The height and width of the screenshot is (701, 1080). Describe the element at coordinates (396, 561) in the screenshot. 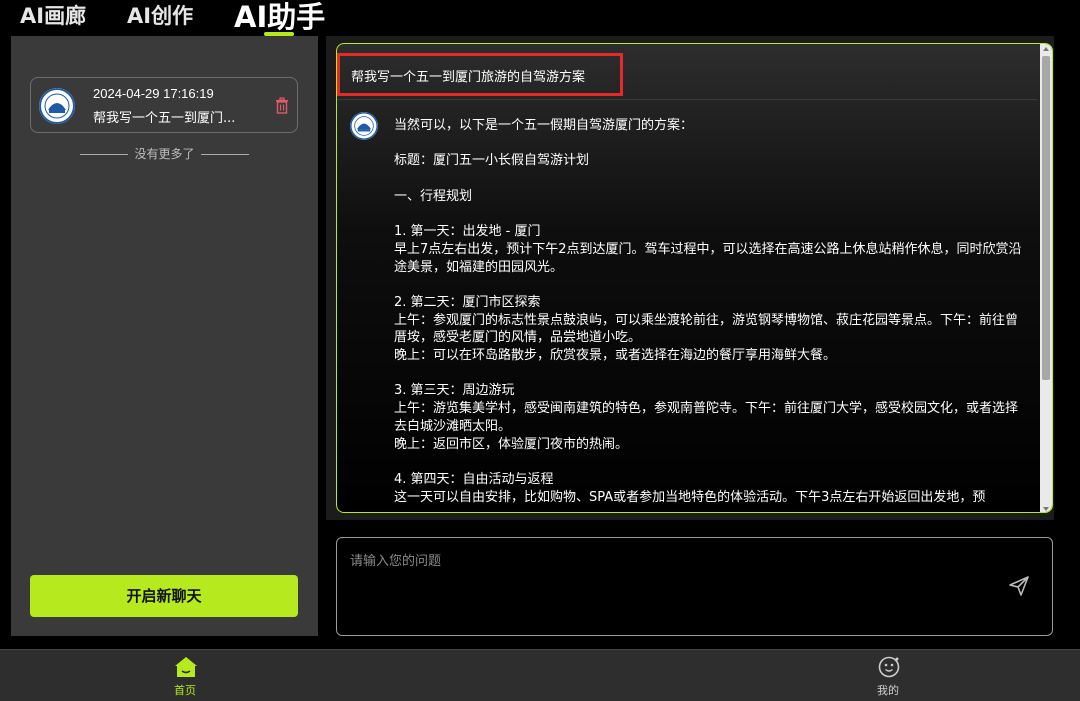

I see `input-placeholder: 请输入您的问题` at that location.